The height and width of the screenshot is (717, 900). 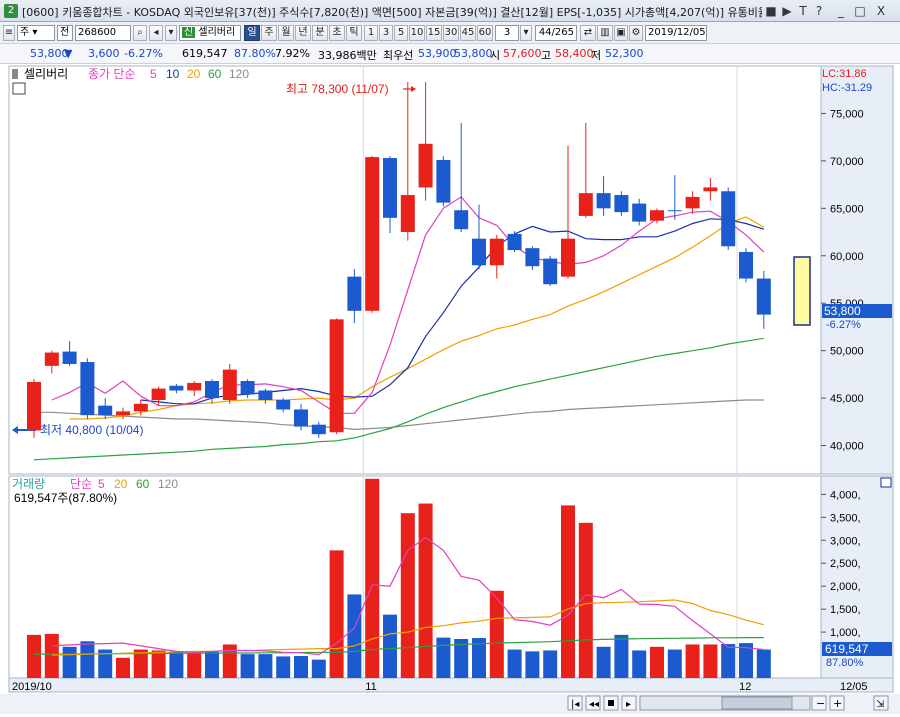 What do you see at coordinates (252, 33) in the screenshot?
I see `period-day-button: 일` at bounding box center [252, 33].